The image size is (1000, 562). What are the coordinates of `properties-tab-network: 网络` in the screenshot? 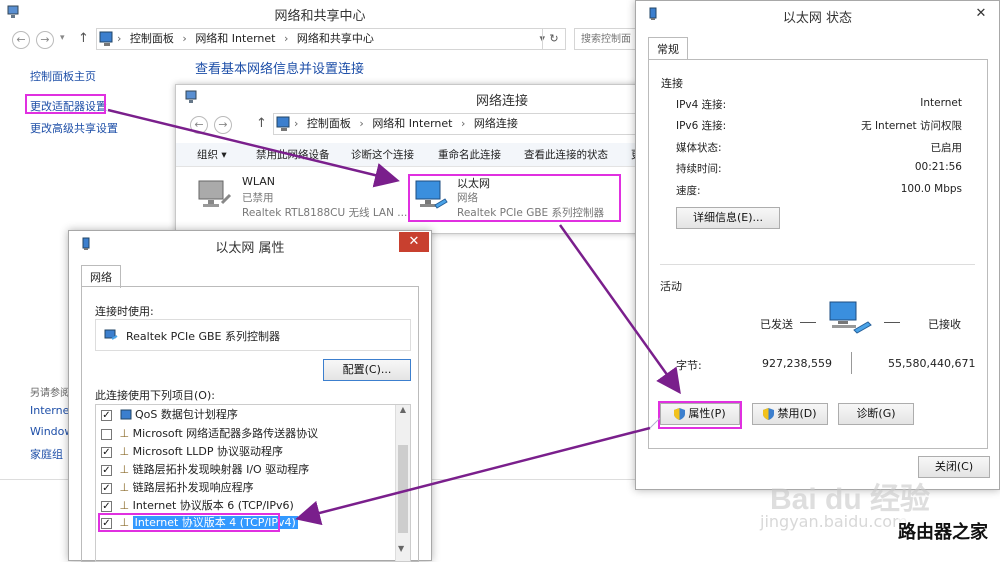 It's located at (101, 276).